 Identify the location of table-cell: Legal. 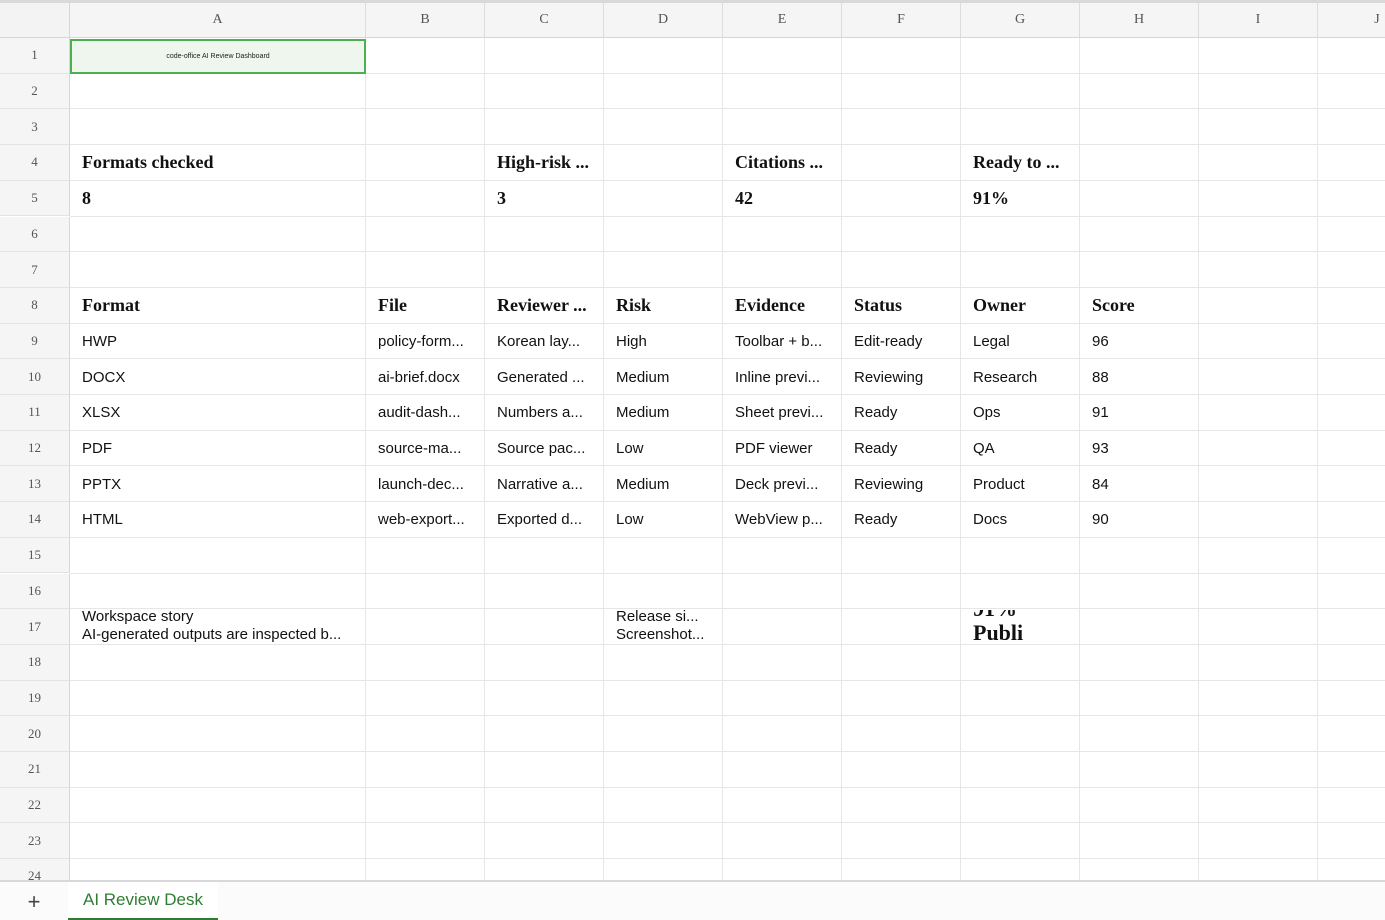
(1020, 342).